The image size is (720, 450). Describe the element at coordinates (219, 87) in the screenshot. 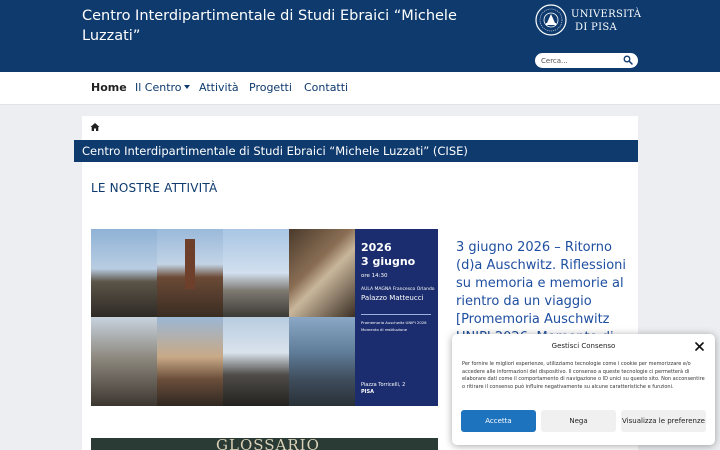

I see `nav-item-attivita: Attività` at that location.